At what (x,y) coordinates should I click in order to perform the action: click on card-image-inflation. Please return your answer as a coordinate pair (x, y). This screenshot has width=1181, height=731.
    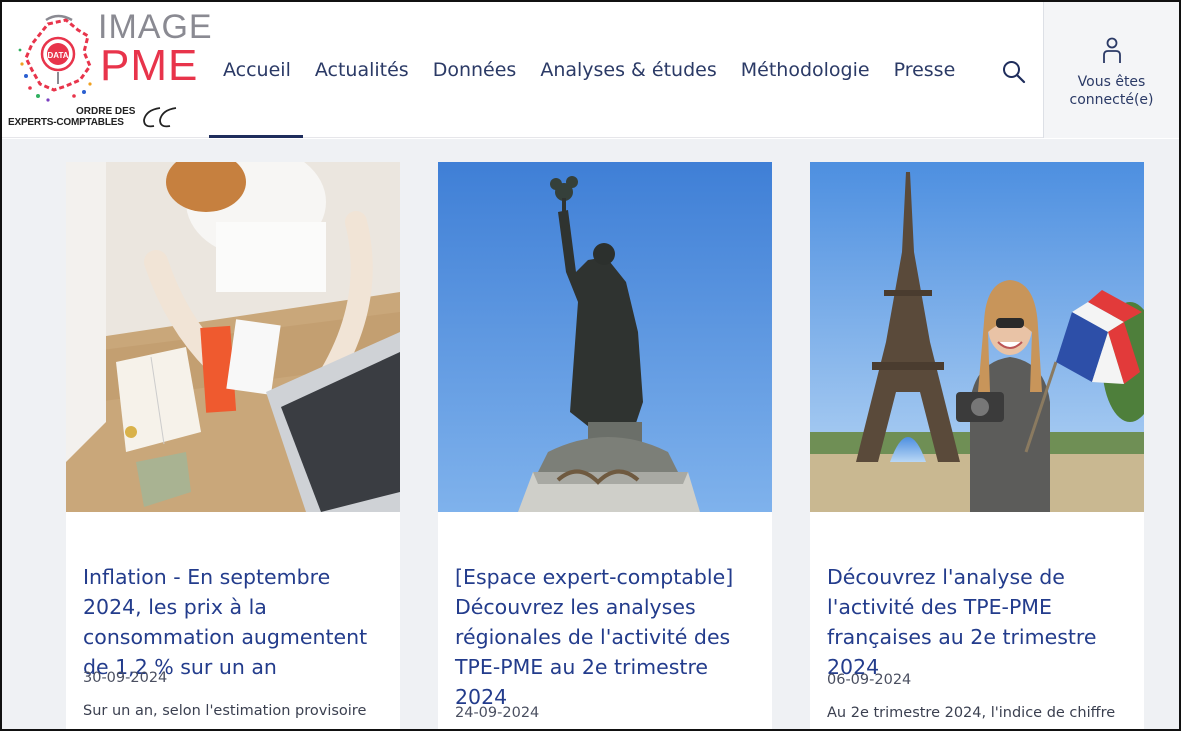
    Looking at the image, I should click on (233, 337).